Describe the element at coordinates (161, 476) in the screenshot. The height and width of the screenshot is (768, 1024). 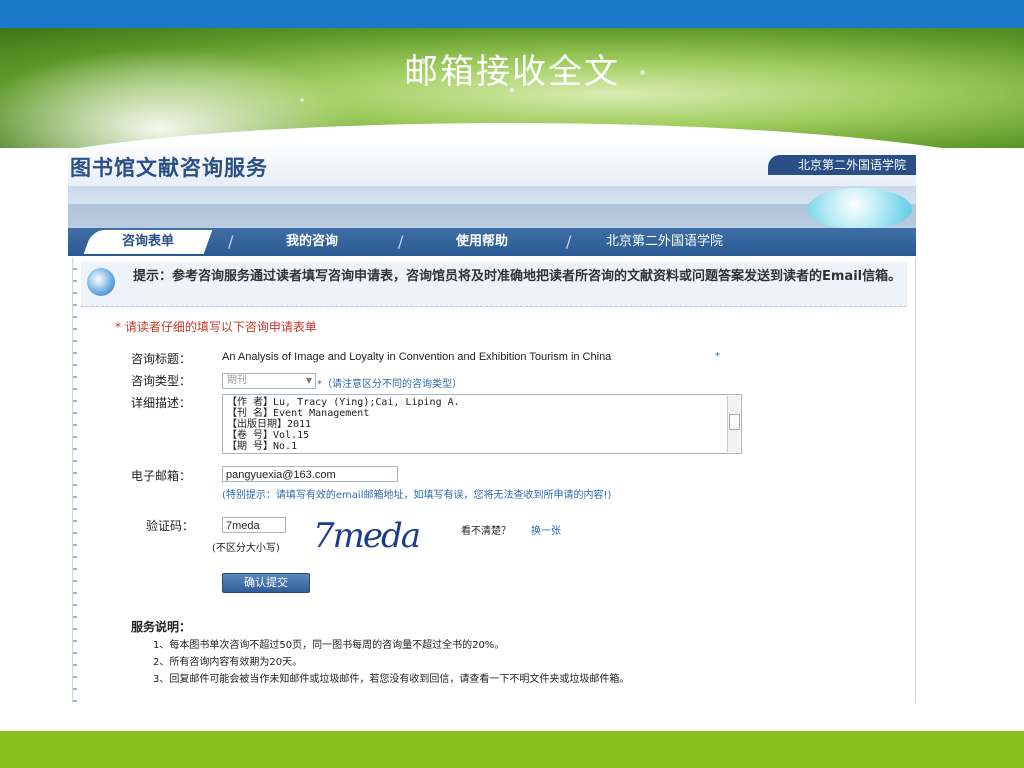
I see `email-label: 电子邮箱：` at that location.